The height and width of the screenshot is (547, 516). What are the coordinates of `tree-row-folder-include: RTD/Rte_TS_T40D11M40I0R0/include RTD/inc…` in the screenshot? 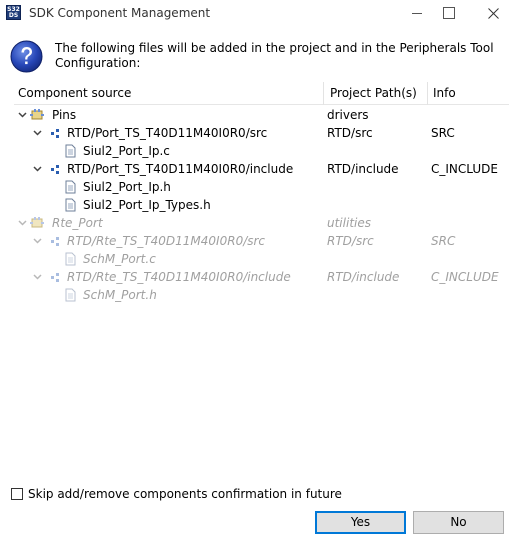 It's located at (261, 277).